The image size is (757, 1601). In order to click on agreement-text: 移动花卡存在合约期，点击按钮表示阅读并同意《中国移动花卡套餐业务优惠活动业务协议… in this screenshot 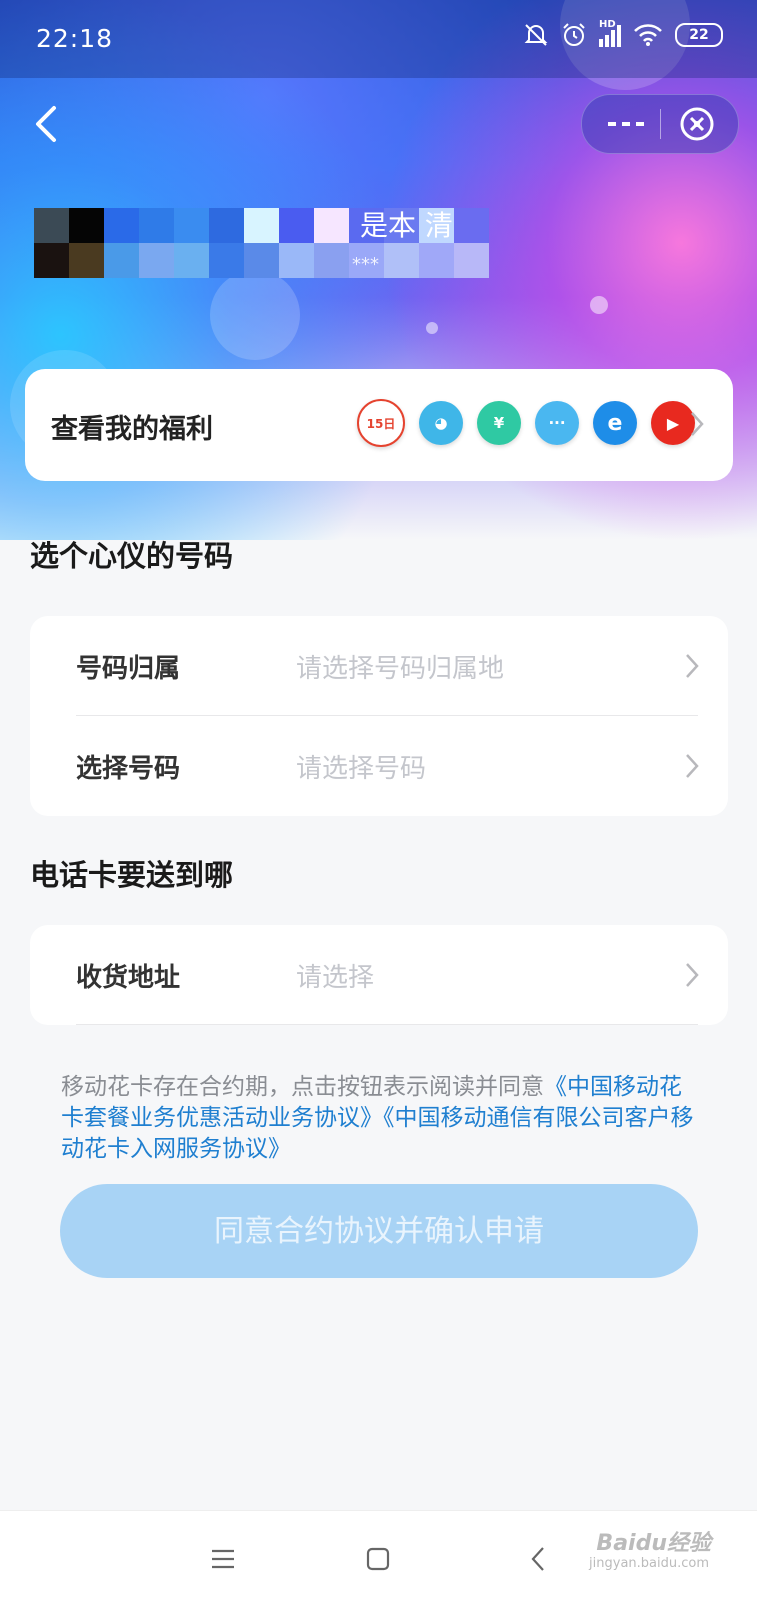, I will do `click(381, 1118)`.